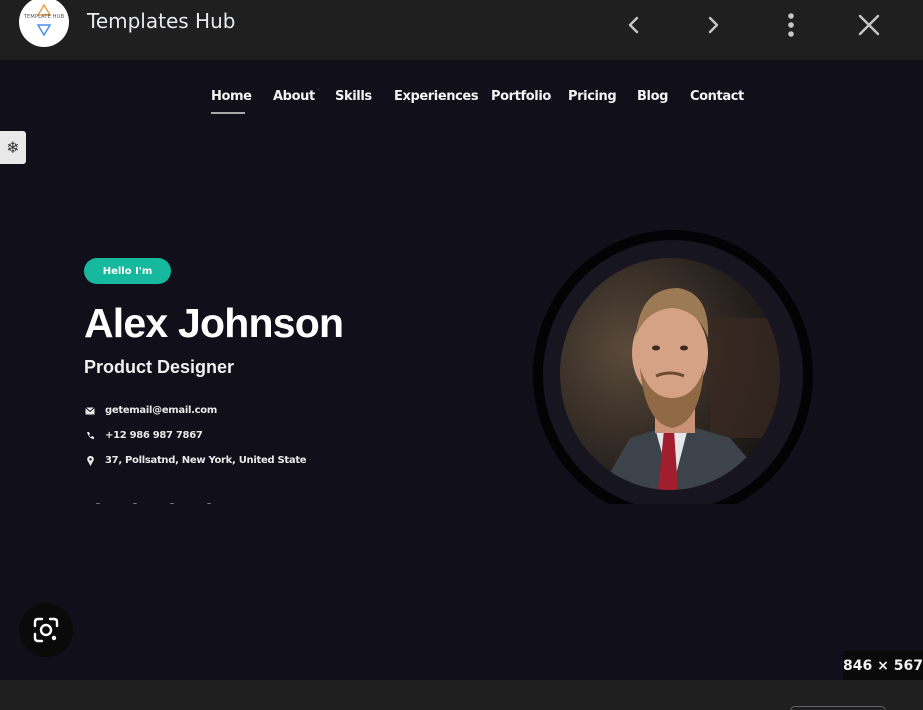 The height and width of the screenshot is (710, 923). I want to click on google-lens-button, so click(46, 630).